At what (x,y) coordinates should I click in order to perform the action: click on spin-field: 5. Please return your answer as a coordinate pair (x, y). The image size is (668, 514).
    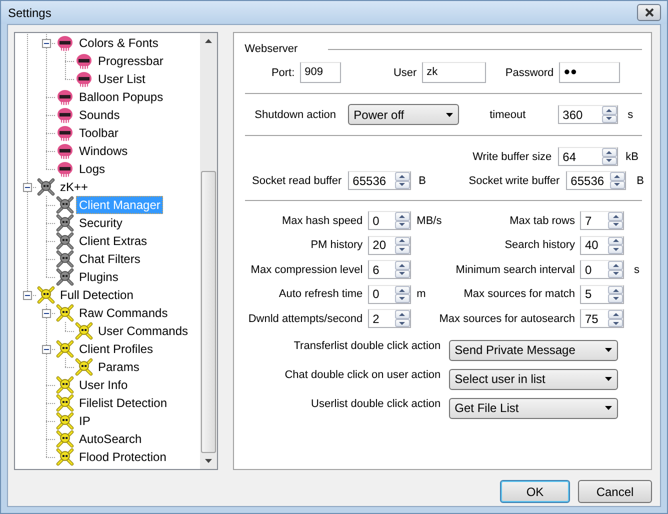
    Looking at the image, I should click on (602, 294).